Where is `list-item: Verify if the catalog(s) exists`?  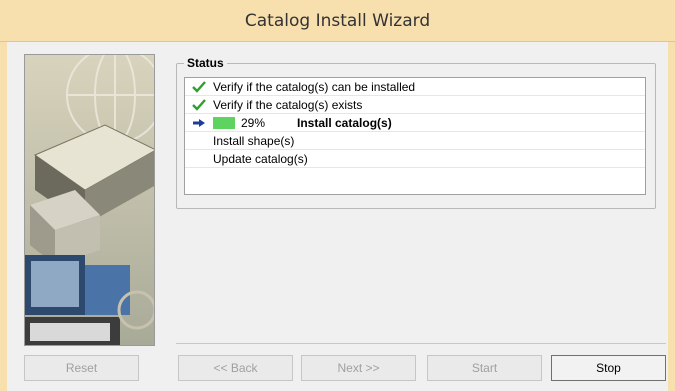 list-item: Verify if the catalog(s) exists is located at coordinates (415, 105).